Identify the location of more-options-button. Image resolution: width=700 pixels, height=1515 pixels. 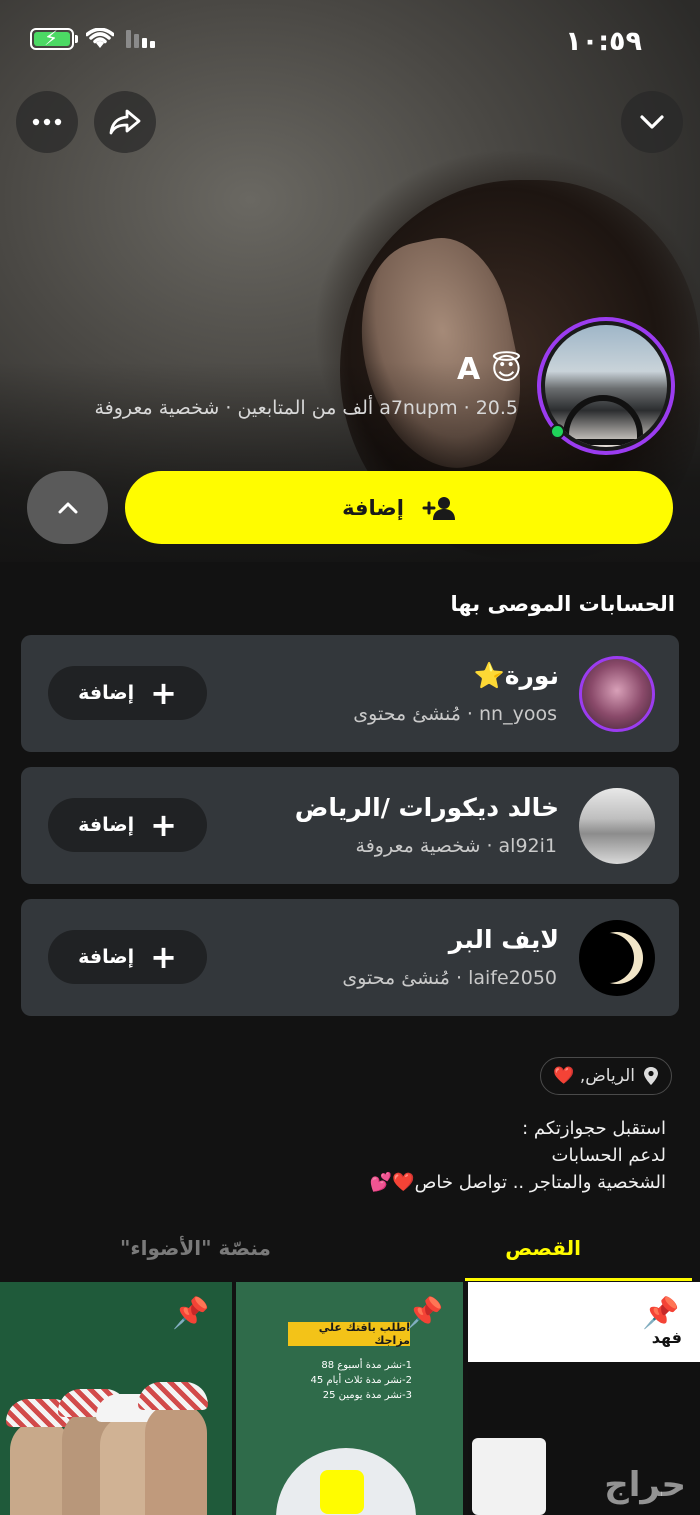
(47, 122).